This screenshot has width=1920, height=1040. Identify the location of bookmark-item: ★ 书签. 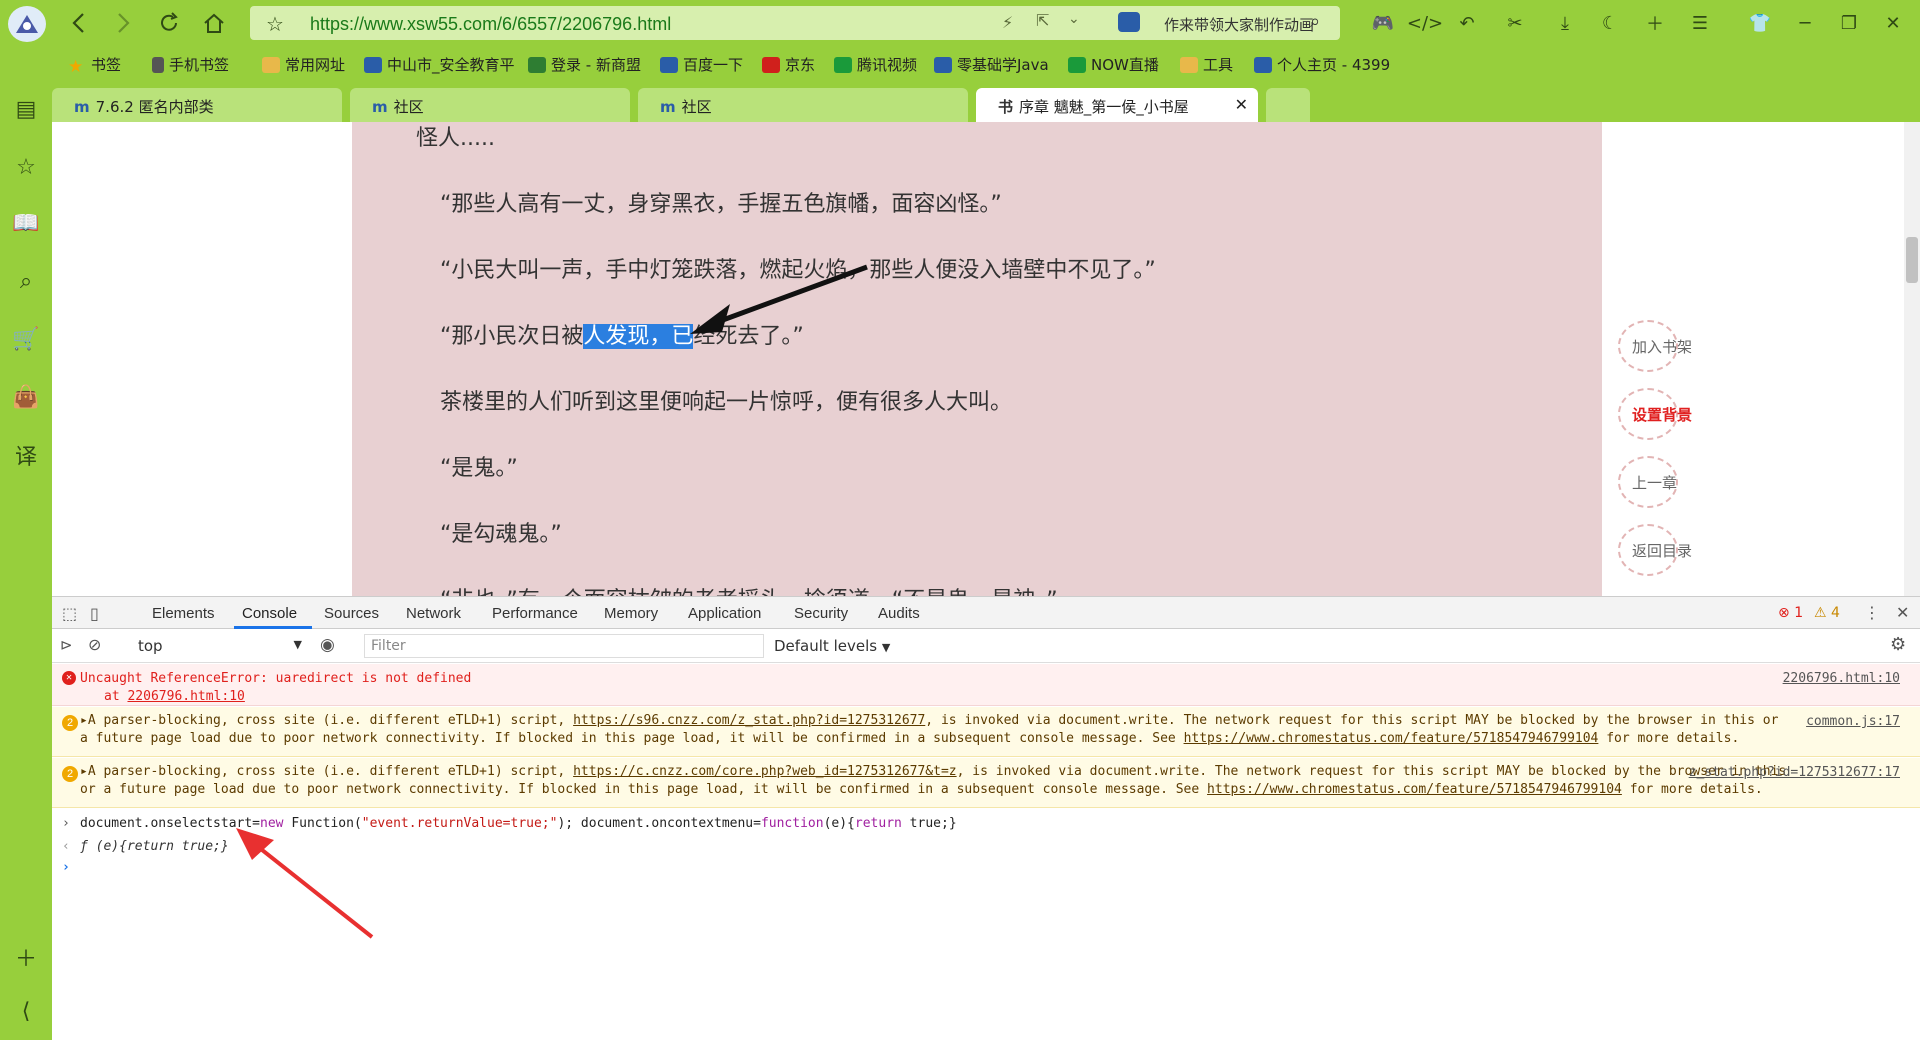
(94, 65).